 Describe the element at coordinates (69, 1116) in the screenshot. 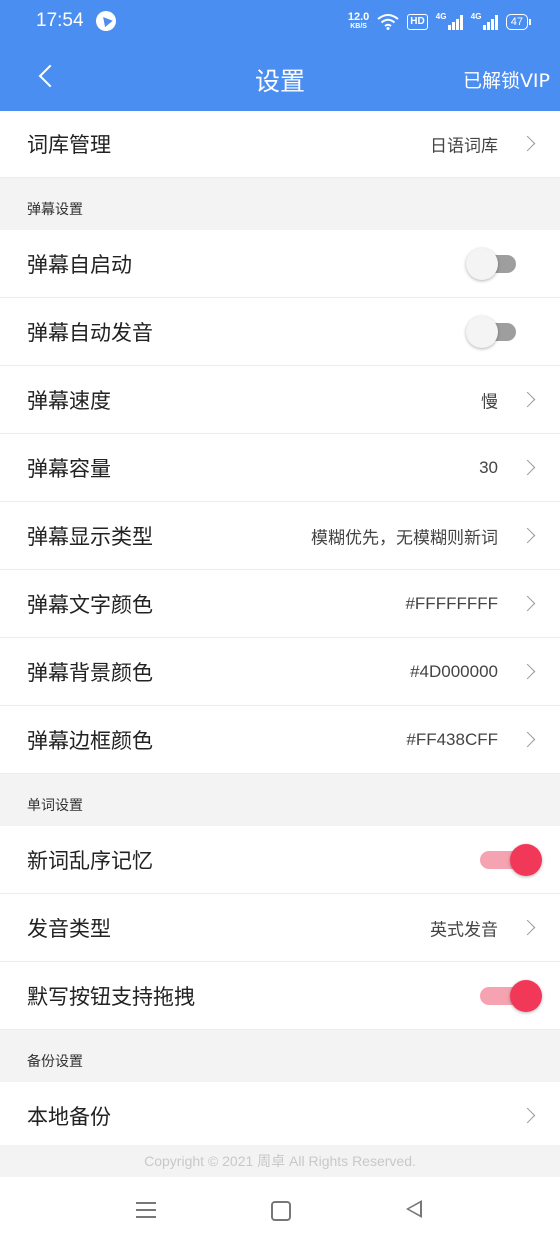

I see `row-label: 本地备份` at that location.